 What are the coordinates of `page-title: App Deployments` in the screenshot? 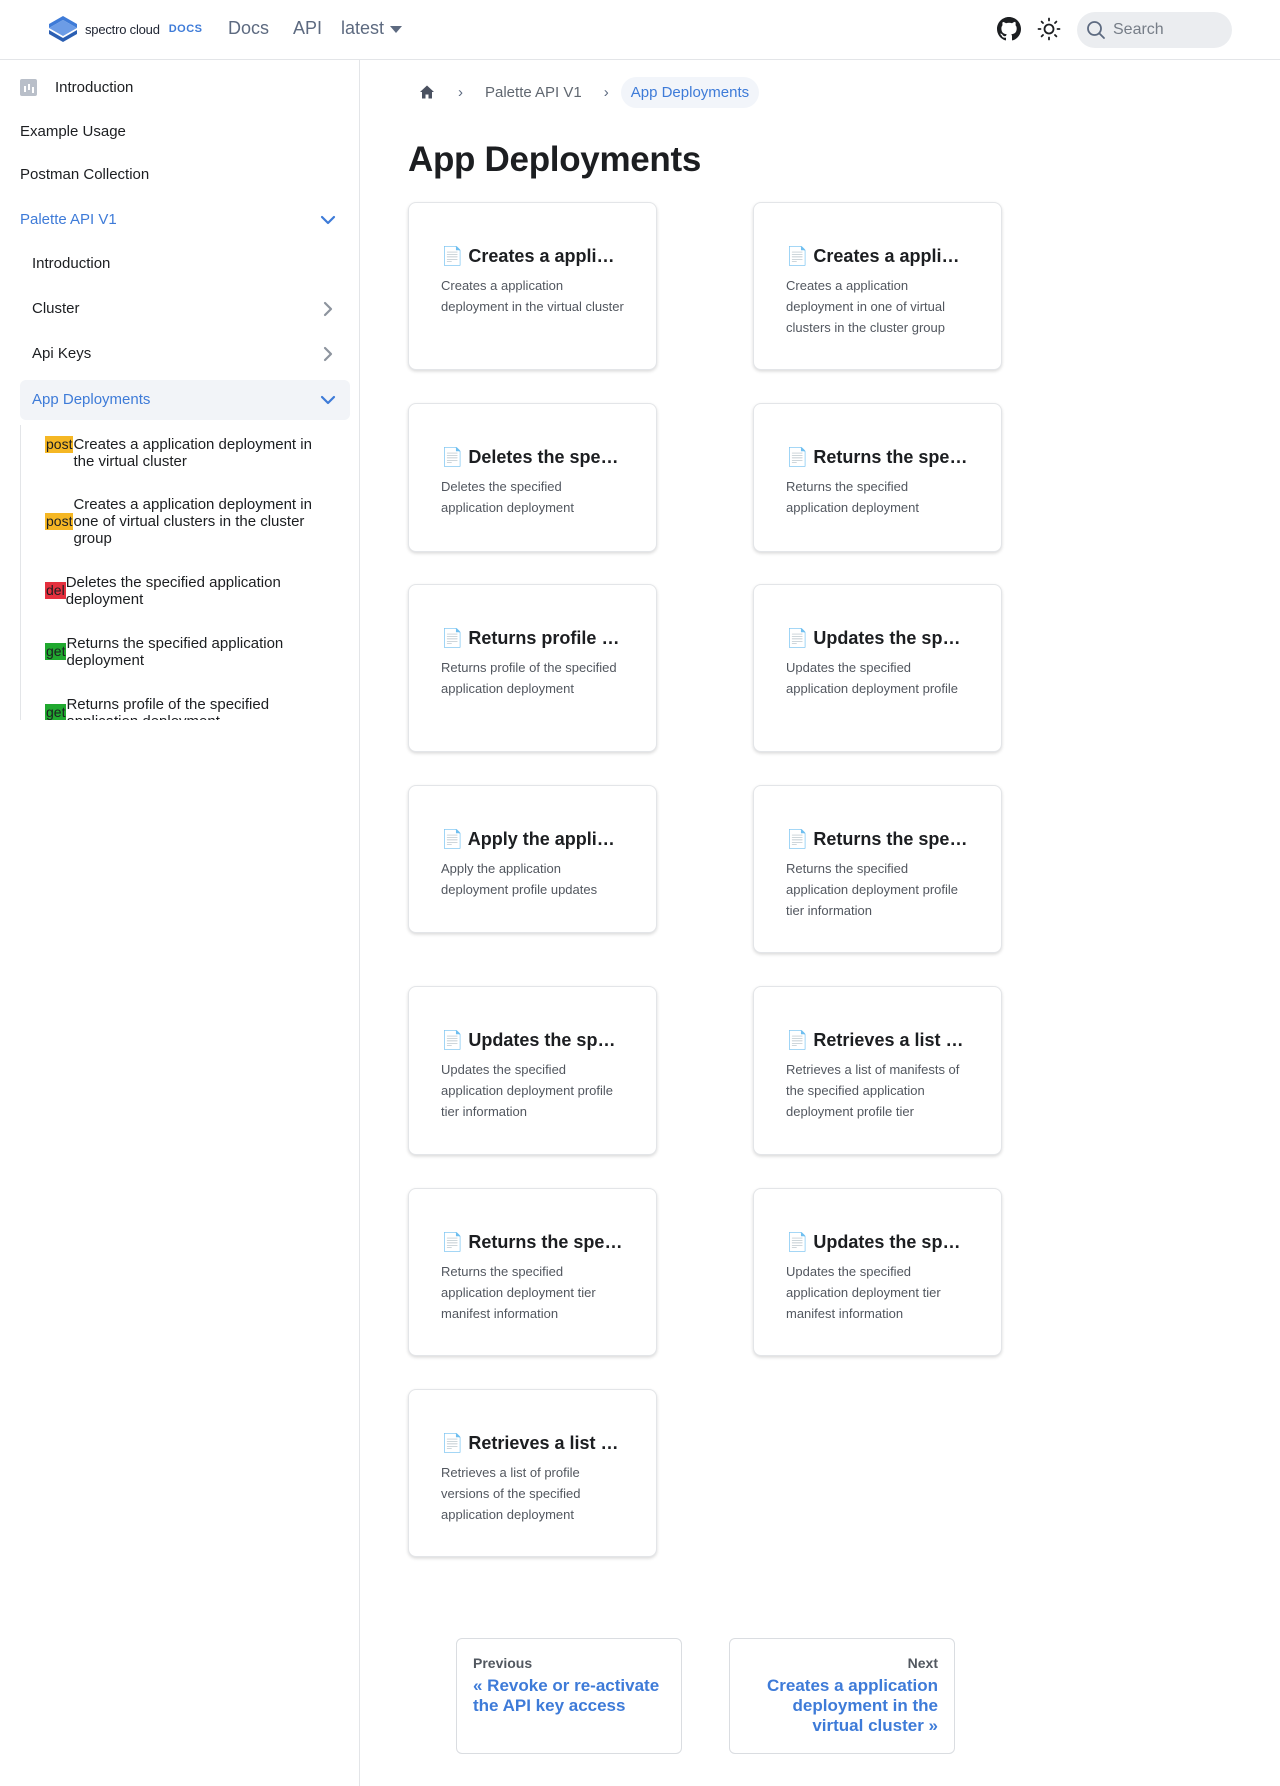 It's located at (555, 159).